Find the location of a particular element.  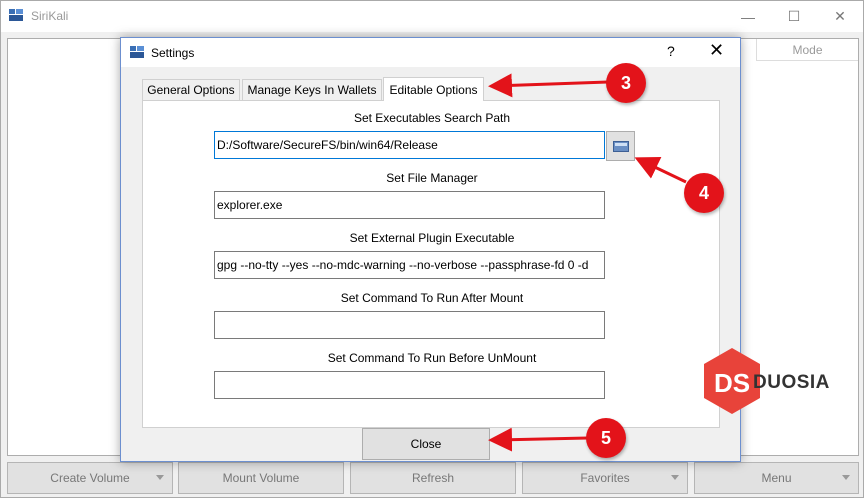

tab-label: Editable Options is located at coordinates (433, 89).